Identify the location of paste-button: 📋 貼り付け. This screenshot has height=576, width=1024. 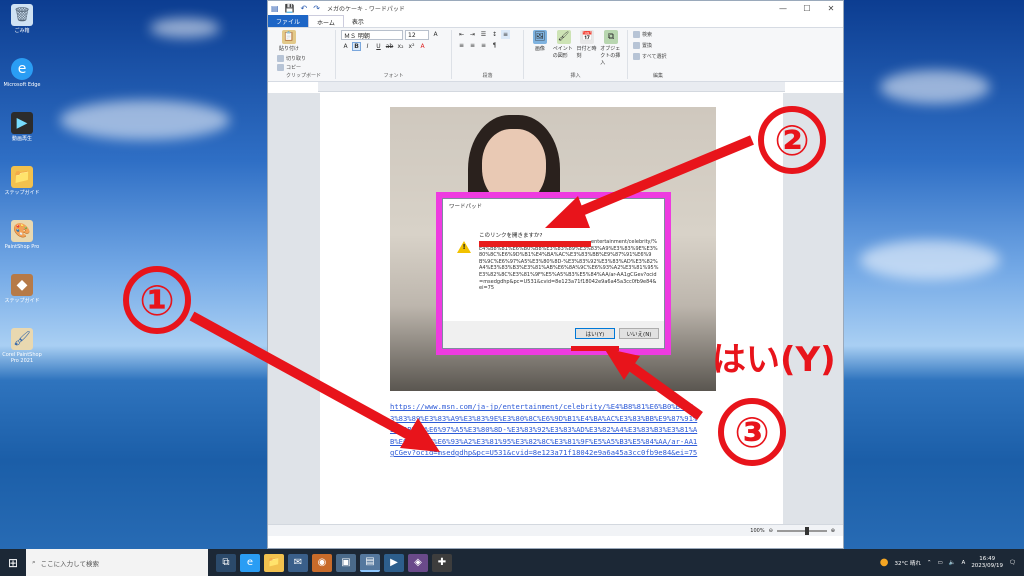
(289, 41).